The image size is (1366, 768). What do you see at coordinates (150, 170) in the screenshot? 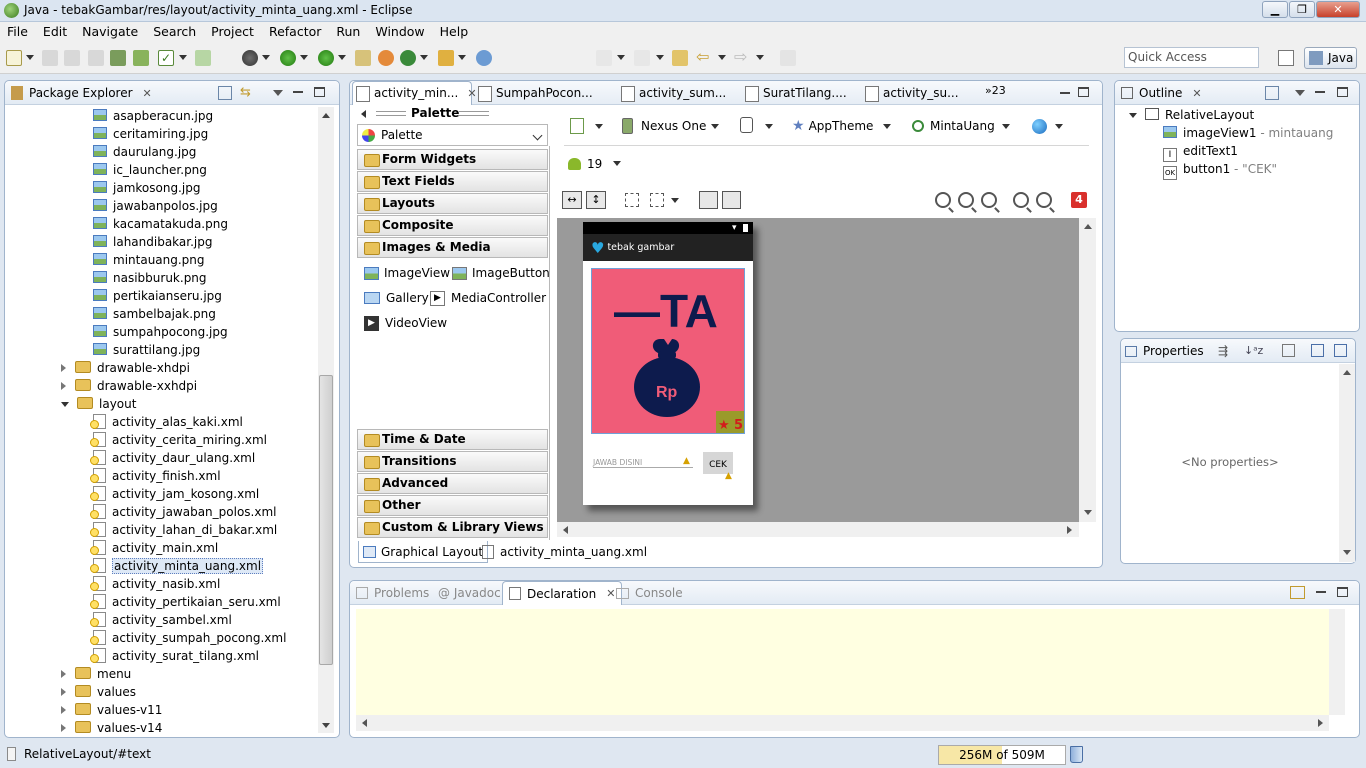
I see `tree-item-image: ic_launcher.png` at bounding box center [150, 170].